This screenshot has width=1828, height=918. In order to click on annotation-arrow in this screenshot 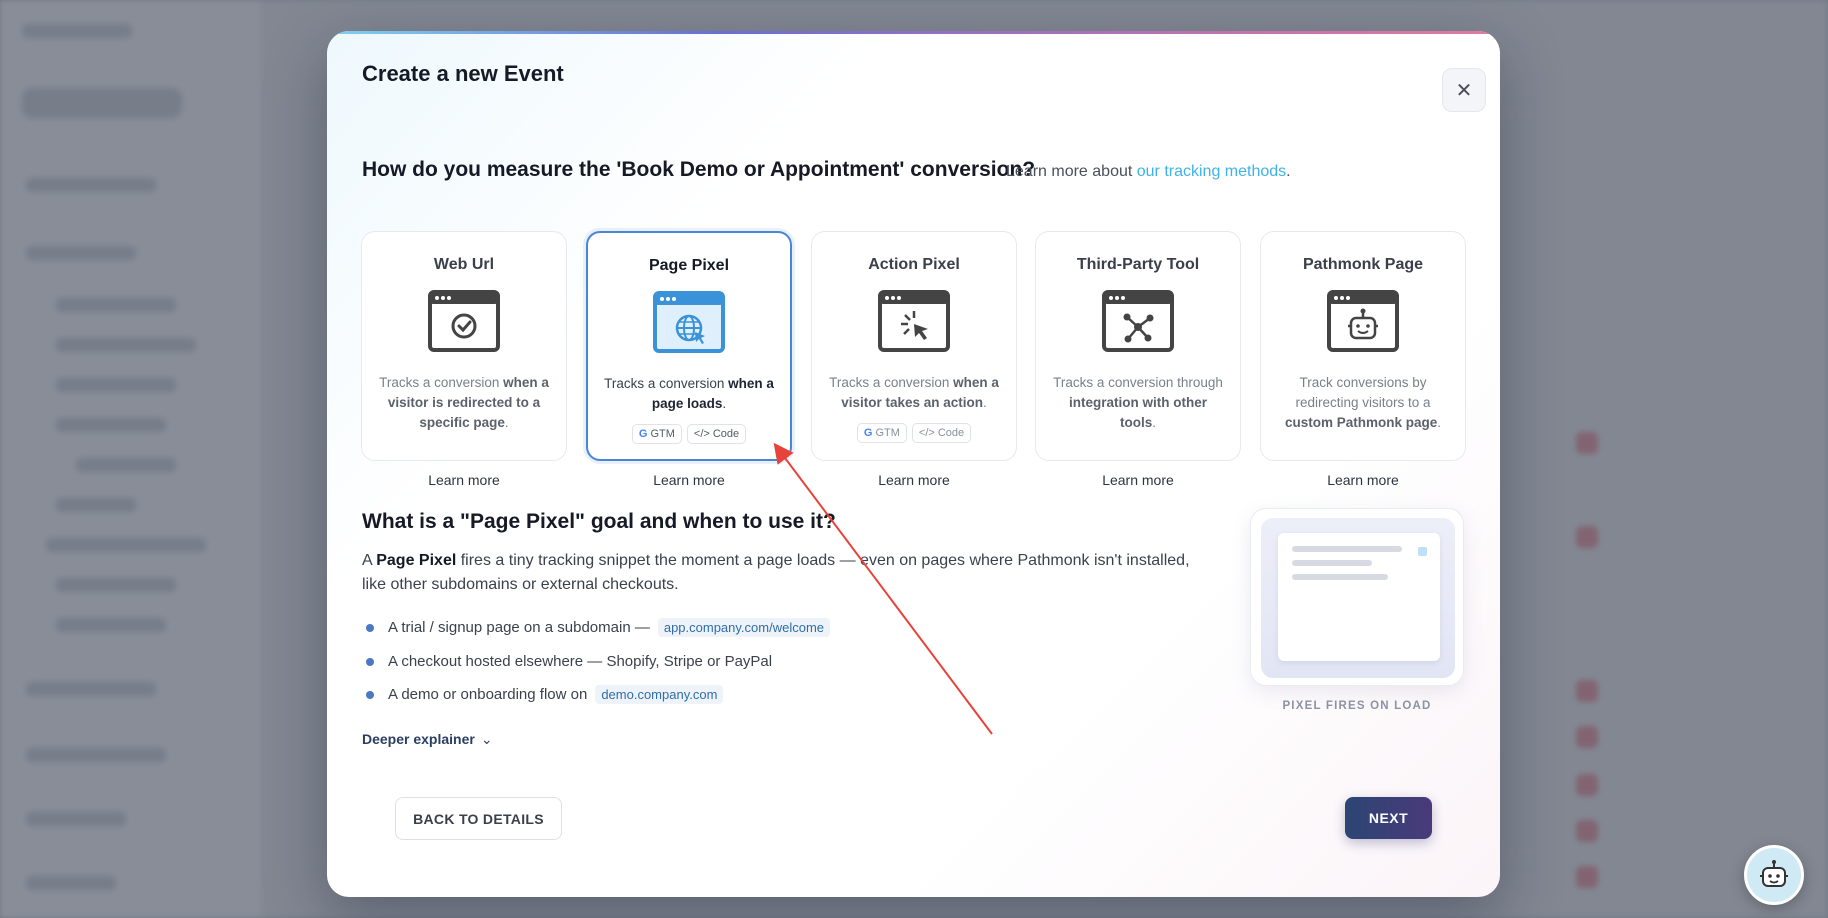, I will do `click(883, 588)`.